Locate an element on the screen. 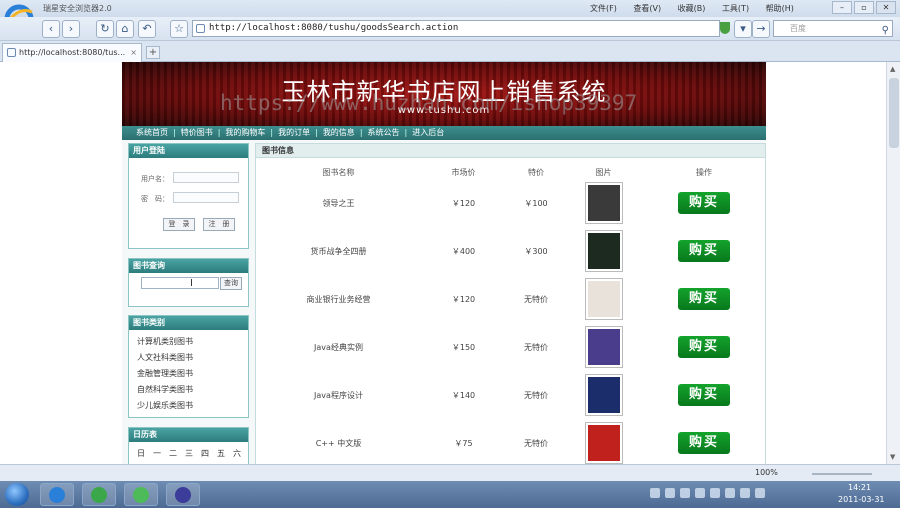  special-price: ￥100 is located at coordinates (536, 203).